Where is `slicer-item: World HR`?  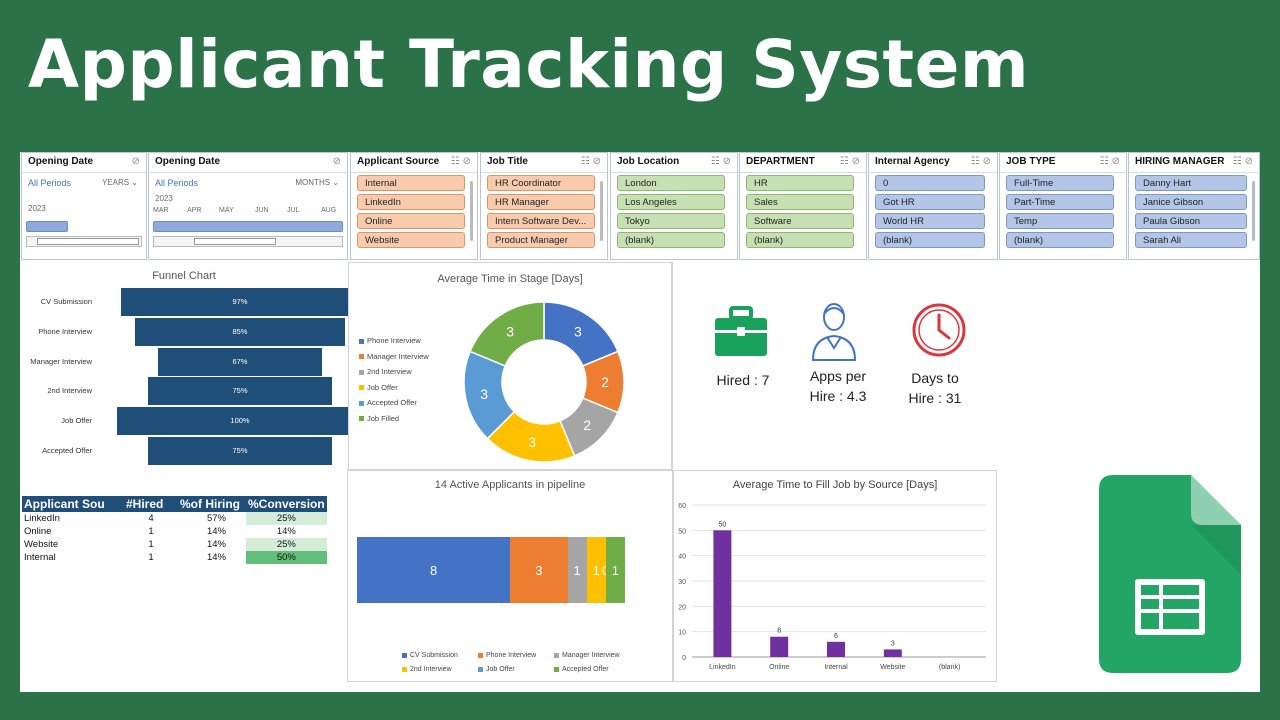 slicer-item: World HR is located at coordinates (930, 221).